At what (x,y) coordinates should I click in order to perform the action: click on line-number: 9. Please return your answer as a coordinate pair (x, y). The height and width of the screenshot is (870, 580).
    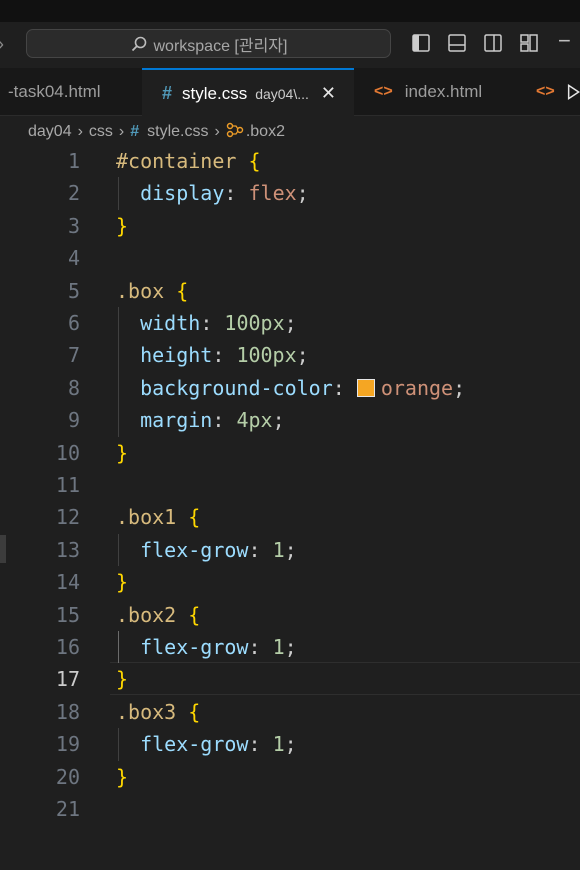
    Looking at the image, I should click on (73, 420).